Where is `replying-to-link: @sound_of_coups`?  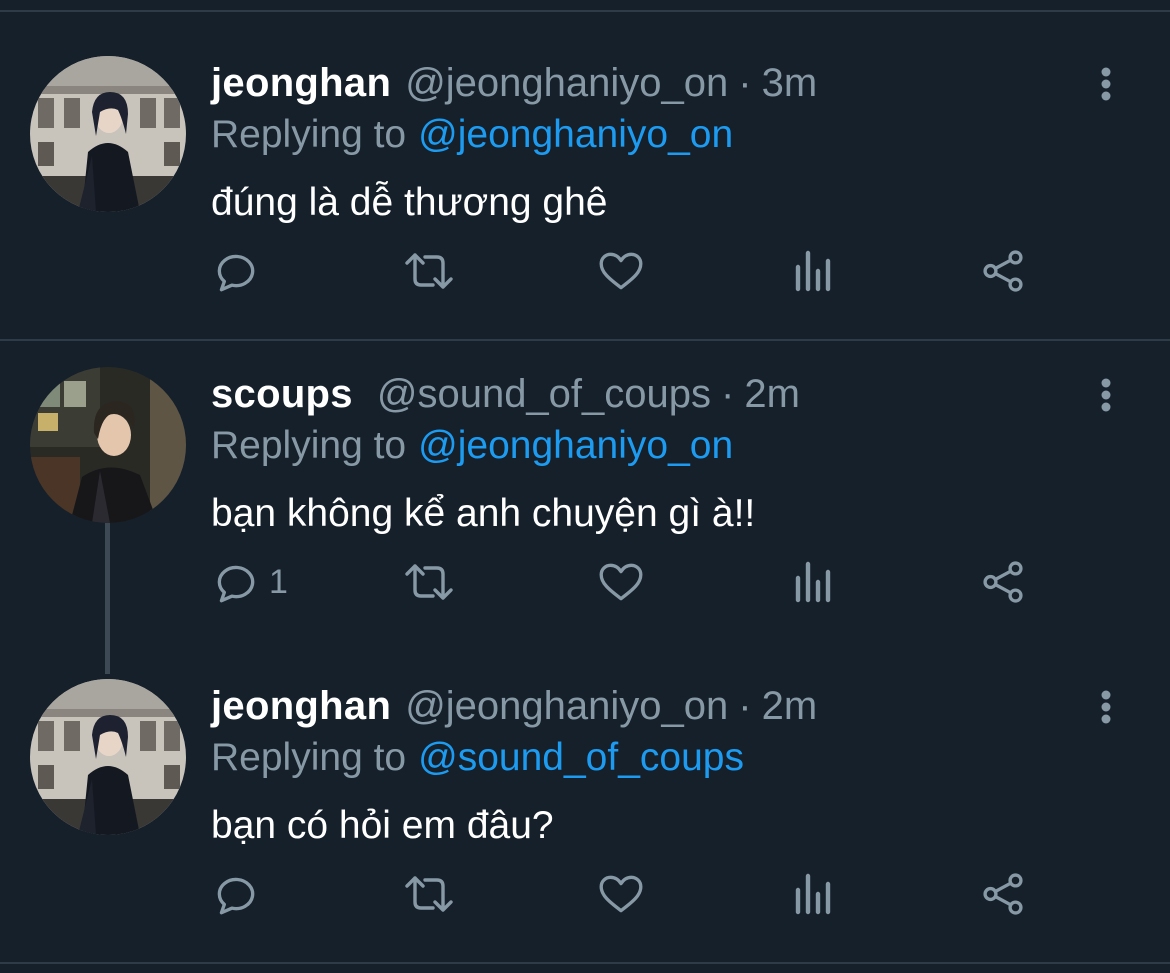 replying-to-link: @sound_of_coups is located at coordinates (581, 757).